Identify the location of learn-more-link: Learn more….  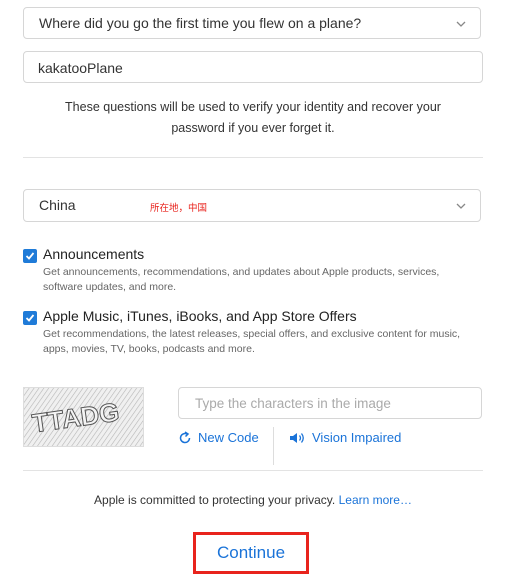
(375, 500).